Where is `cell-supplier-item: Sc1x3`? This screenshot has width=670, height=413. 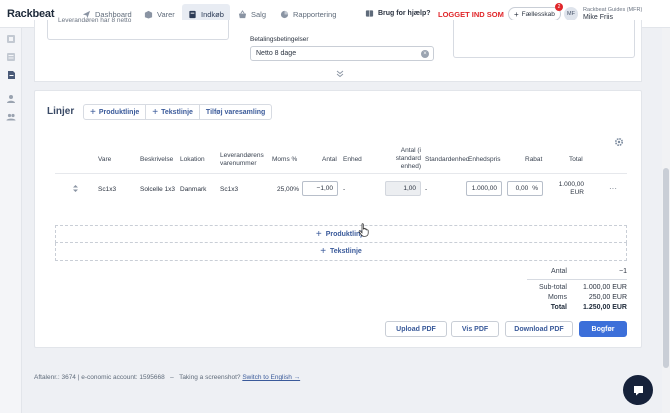
cell-supplier-item: Sc1x3 is located at coordinates (229, 189).